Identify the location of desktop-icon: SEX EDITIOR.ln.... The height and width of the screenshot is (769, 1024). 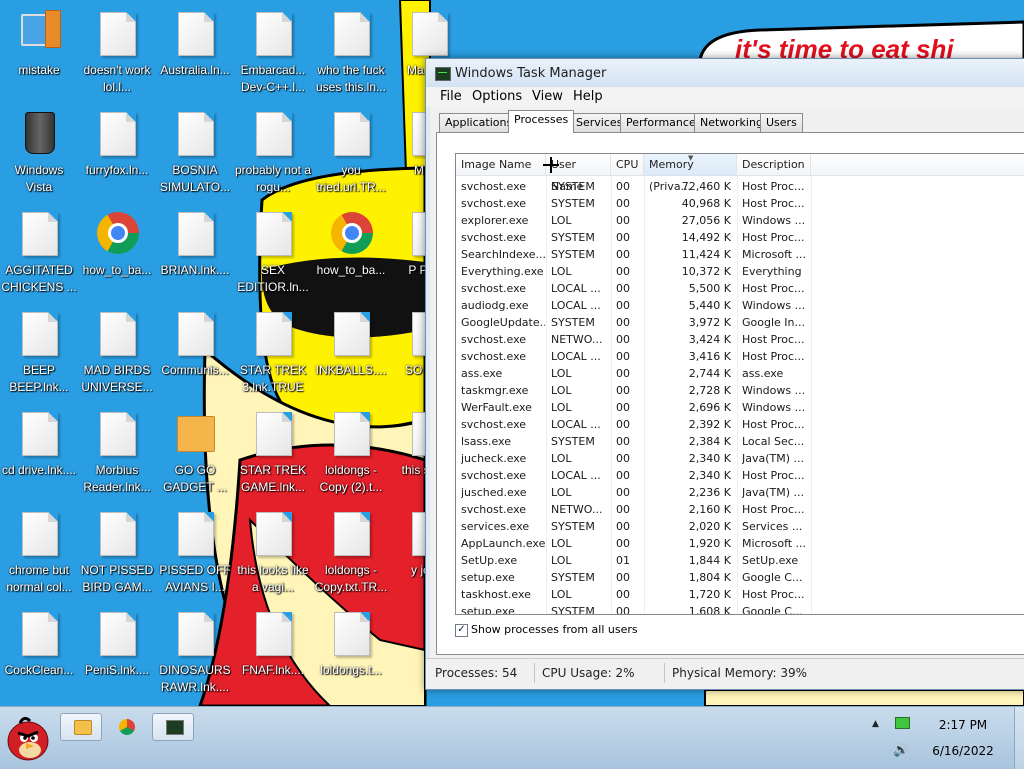
(273, 254).